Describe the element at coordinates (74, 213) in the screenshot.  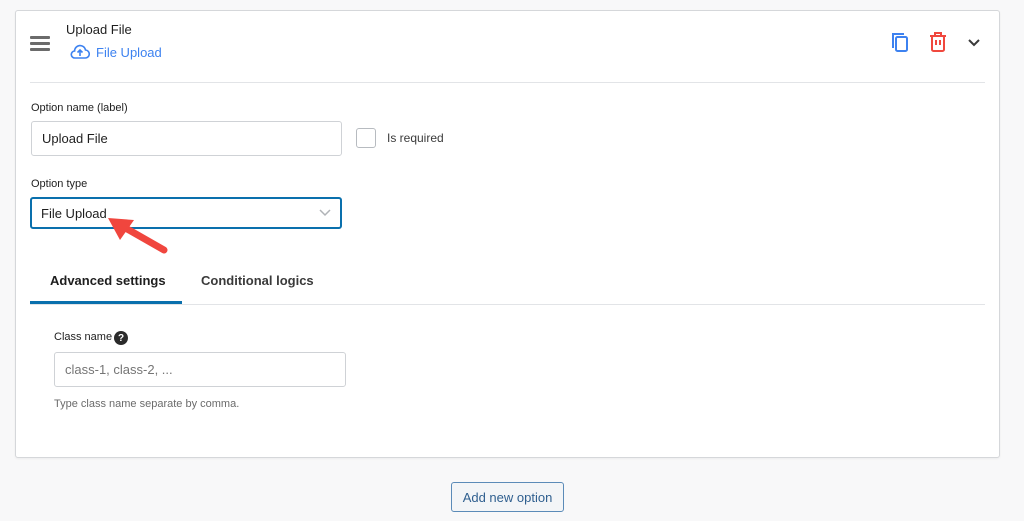
I see `option-type-value: File Upload` at that location.